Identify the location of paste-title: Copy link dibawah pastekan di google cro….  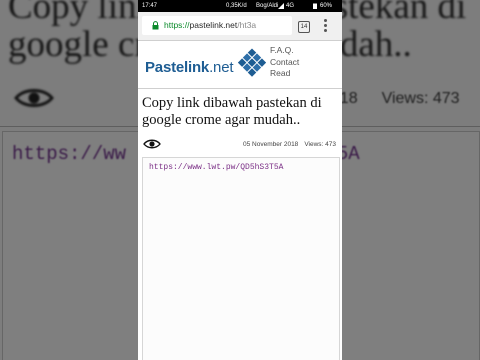
(232, 111).